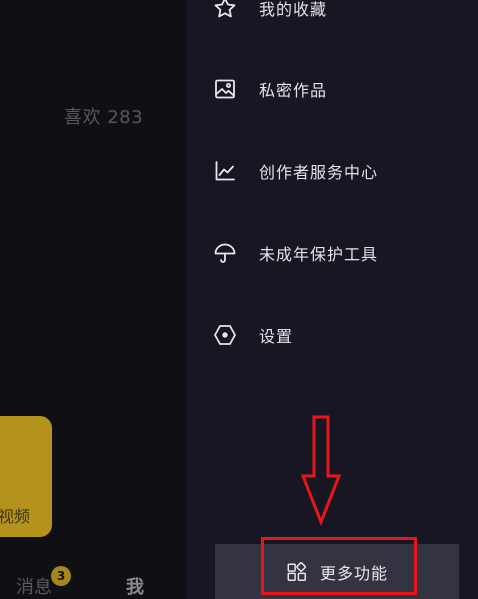  I want to click on menu-label: 未成年保护工具, so click(319, 254).